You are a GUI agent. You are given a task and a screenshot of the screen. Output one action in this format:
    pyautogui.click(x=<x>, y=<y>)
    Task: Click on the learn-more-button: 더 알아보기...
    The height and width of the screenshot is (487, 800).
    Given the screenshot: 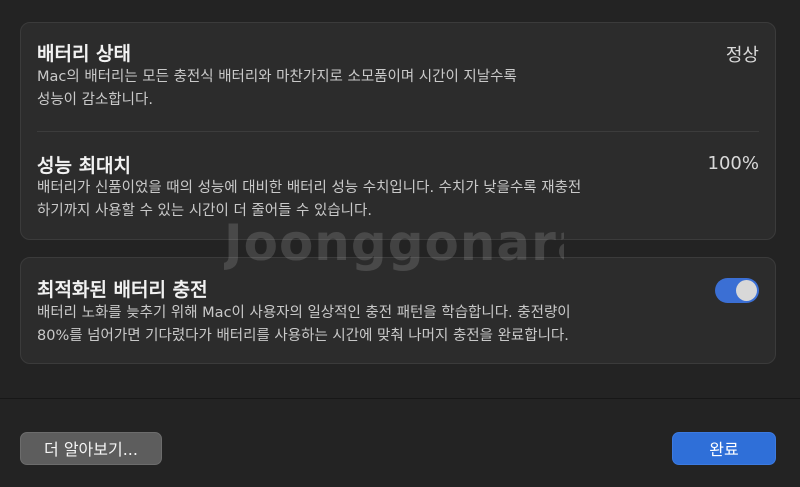 What is the action you would take?
    pyautogui.click(x=91, y=448)
    